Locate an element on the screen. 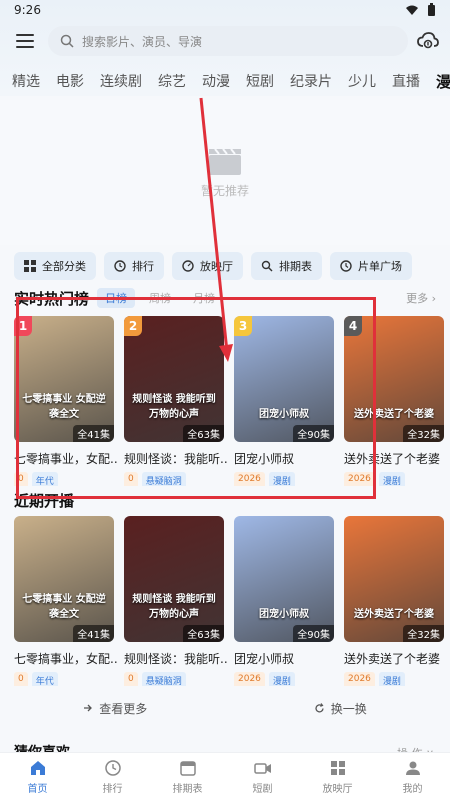 This screenshot has height=800, width=450. refresh-label: 换一换 is located at coordinates (348, 708).